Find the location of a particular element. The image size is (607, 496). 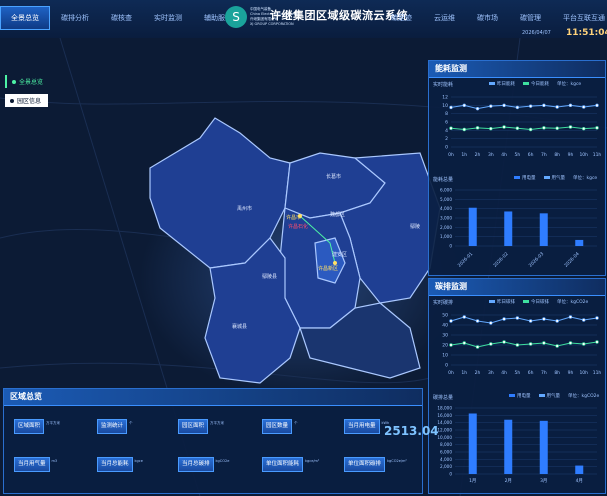

carbon-panel-title: 碳排监测 is located at coordinates (517, 287).